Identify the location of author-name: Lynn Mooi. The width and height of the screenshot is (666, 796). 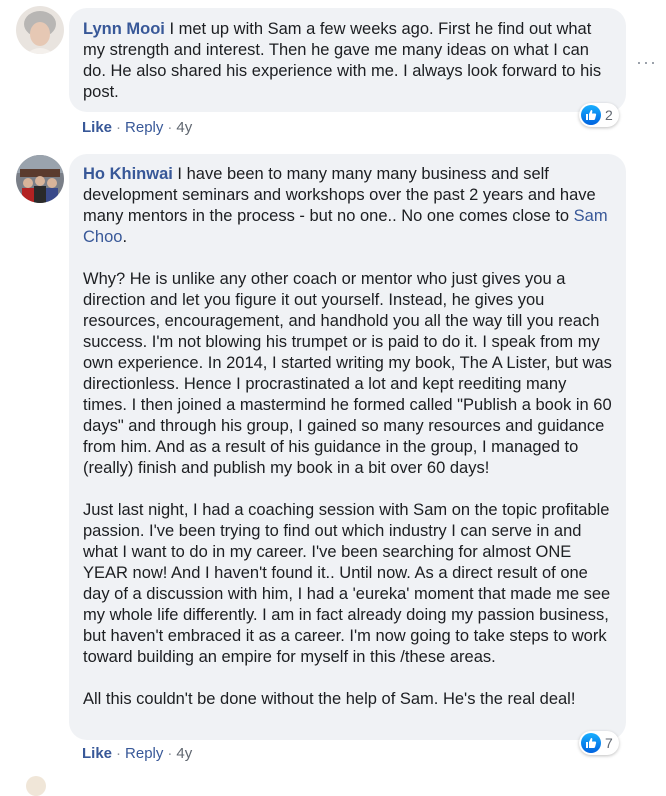
(124, 29).